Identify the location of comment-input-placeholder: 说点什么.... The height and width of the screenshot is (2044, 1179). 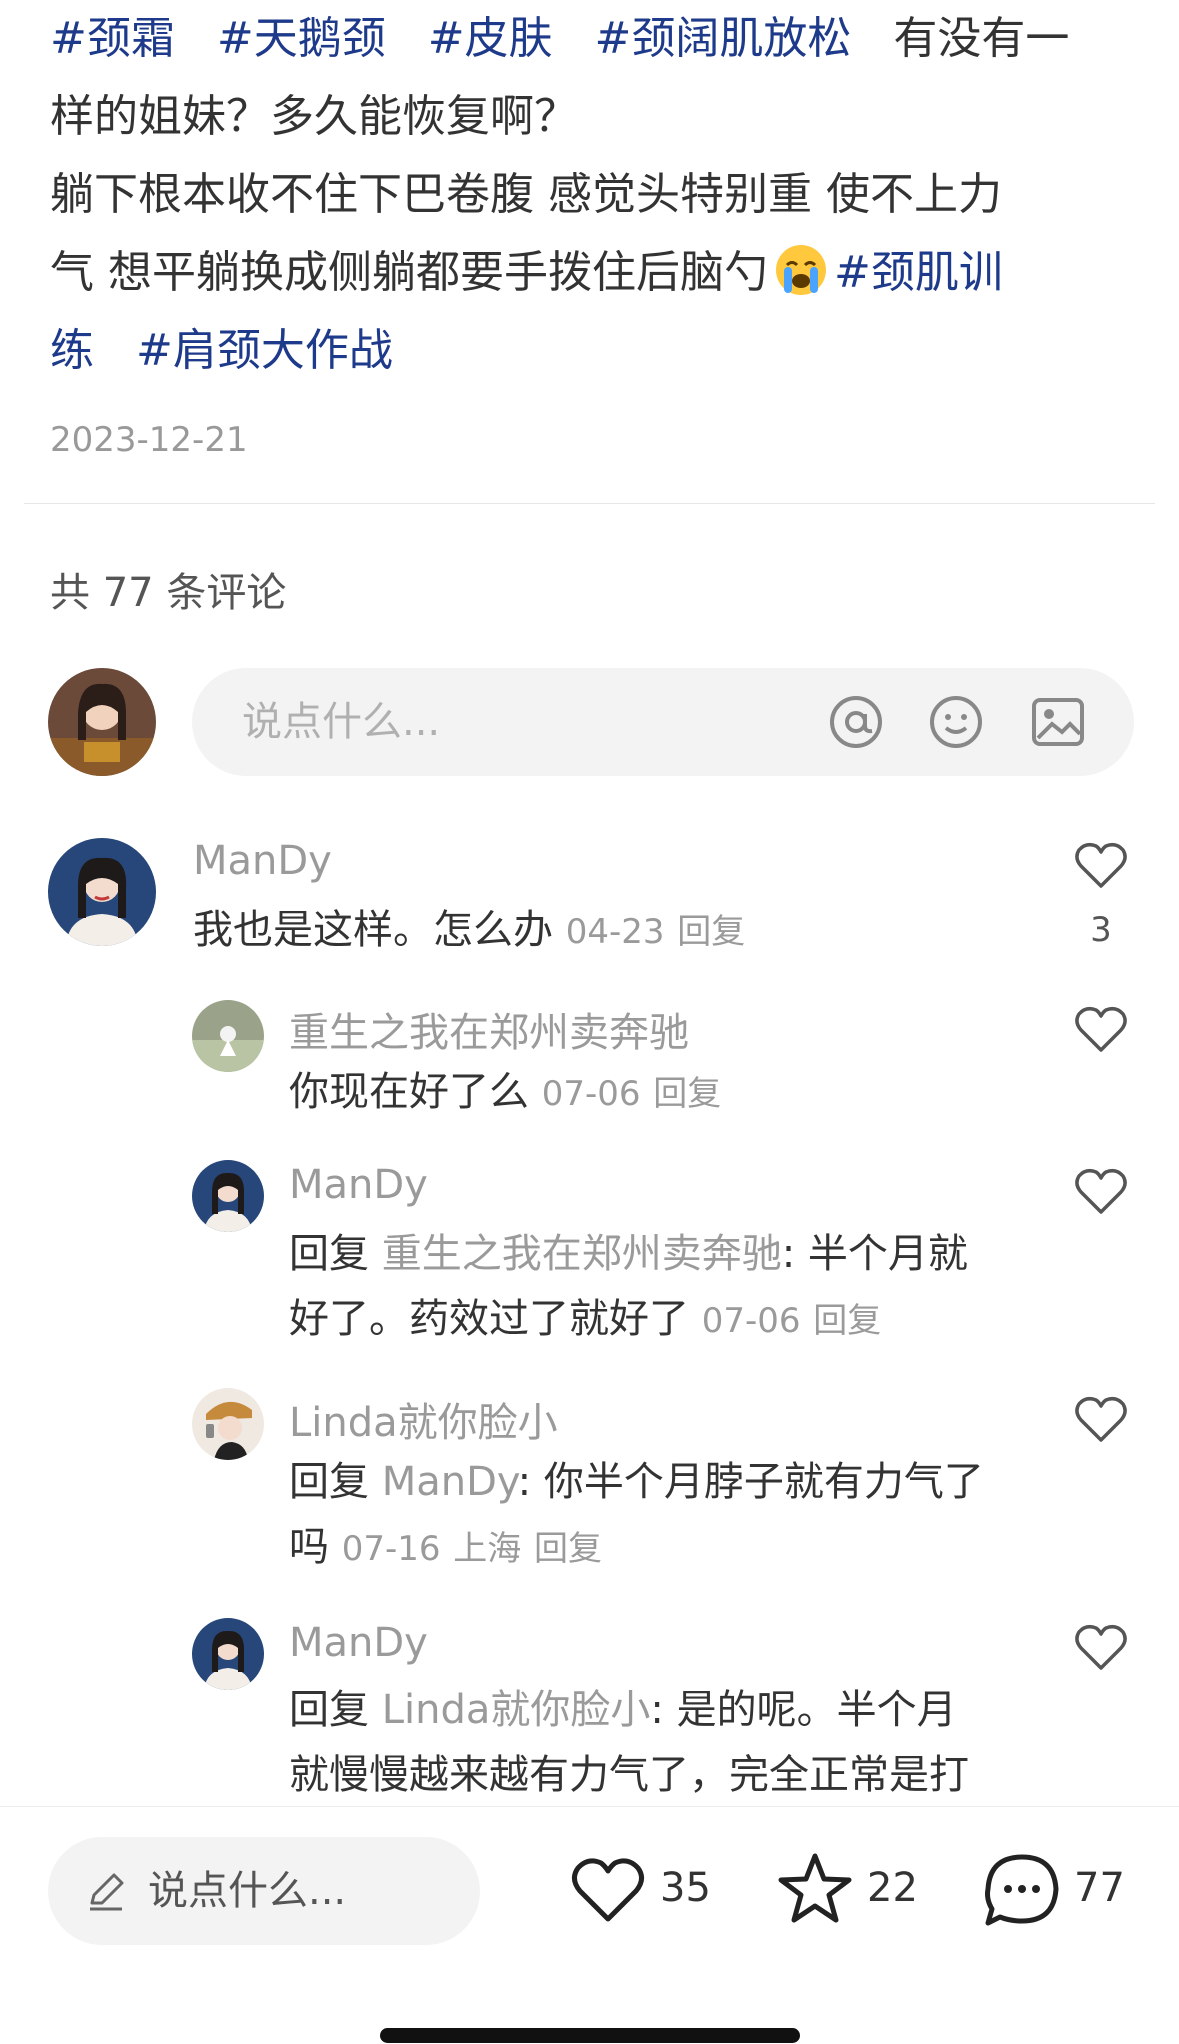
(341, 722).